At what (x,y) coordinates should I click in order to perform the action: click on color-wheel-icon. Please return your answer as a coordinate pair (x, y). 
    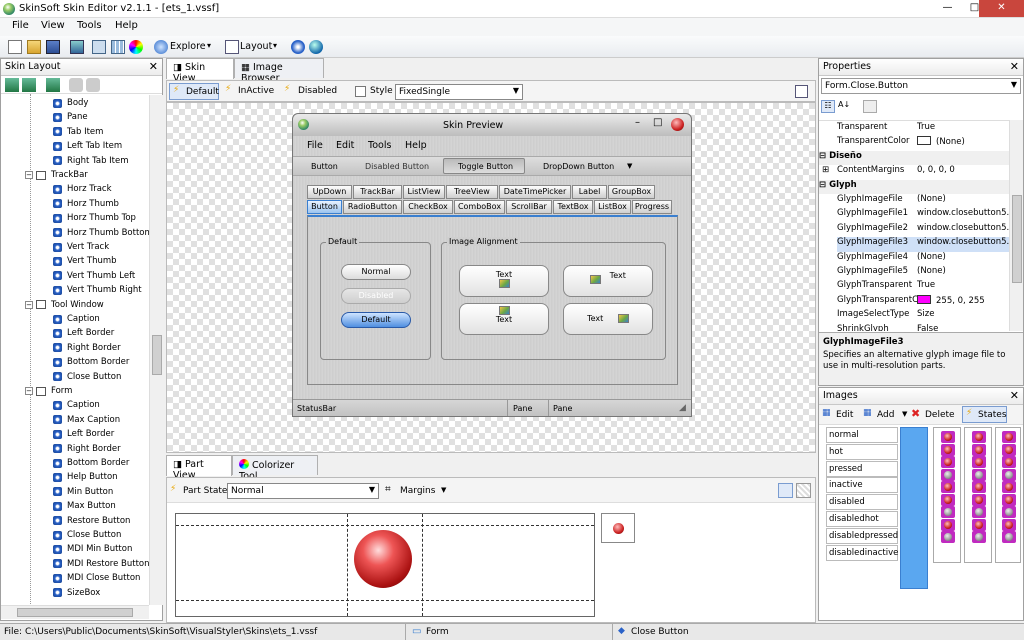
    Looking at the image, I should click on (136, 47).